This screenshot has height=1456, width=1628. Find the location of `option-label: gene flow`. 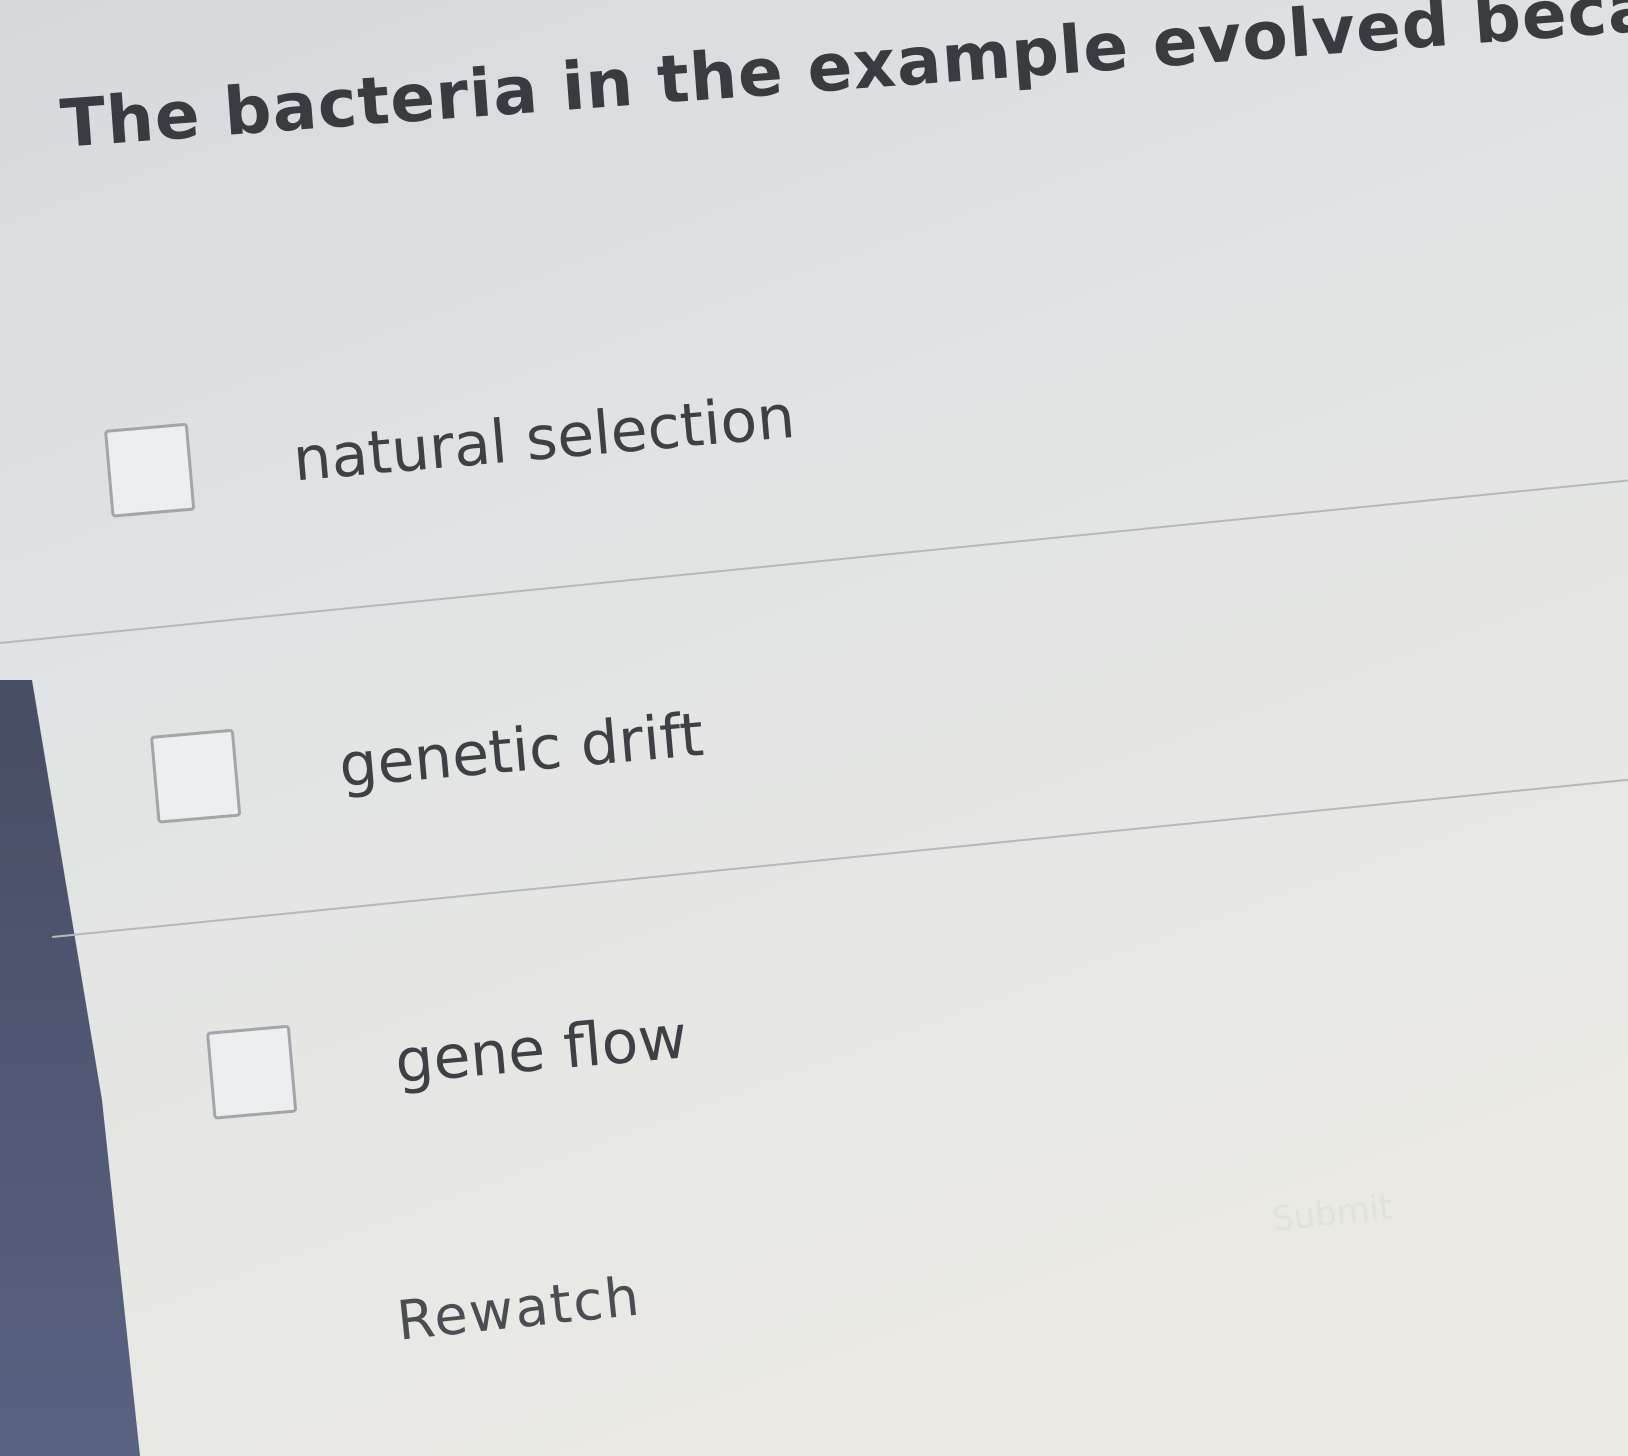

option-label: gene flow is located at coordinates (541, 1050).